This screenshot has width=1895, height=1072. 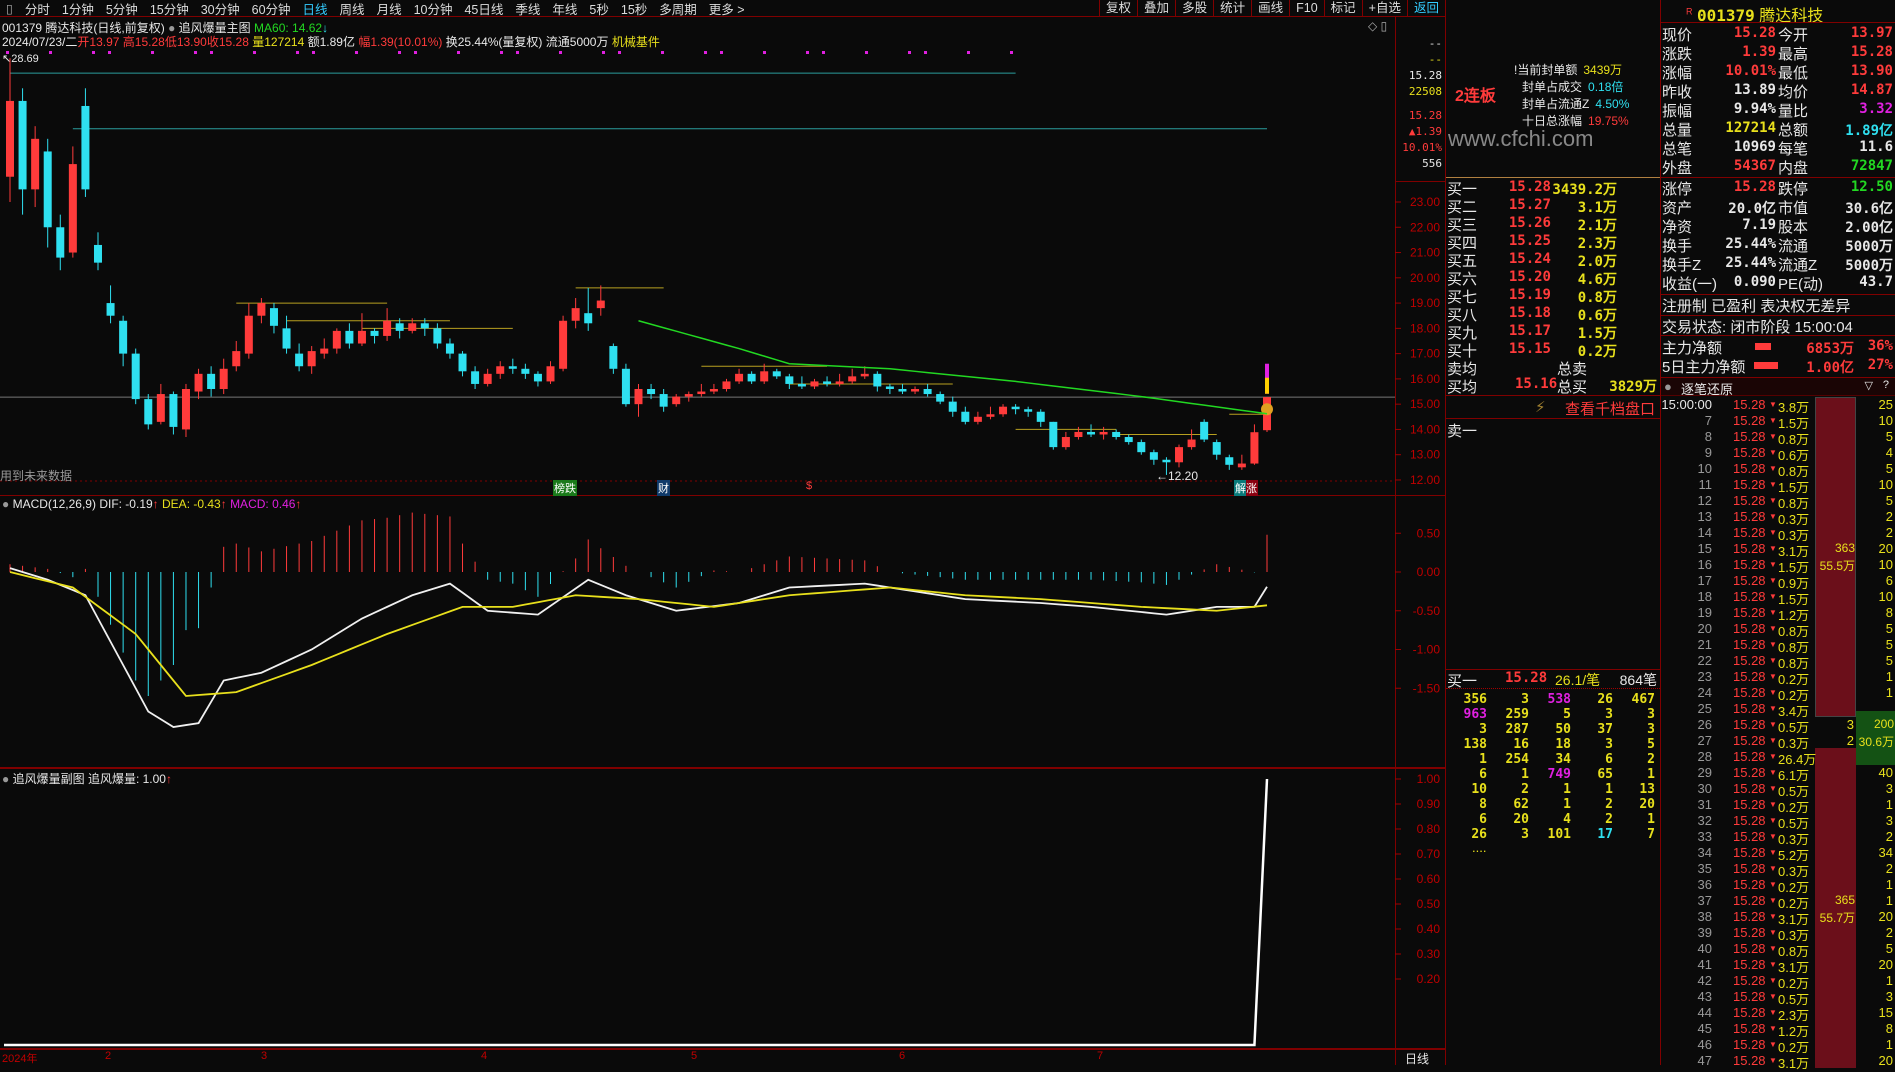 I want to click on future-data-note: 用到未来数据, so click(x=36, y=476).